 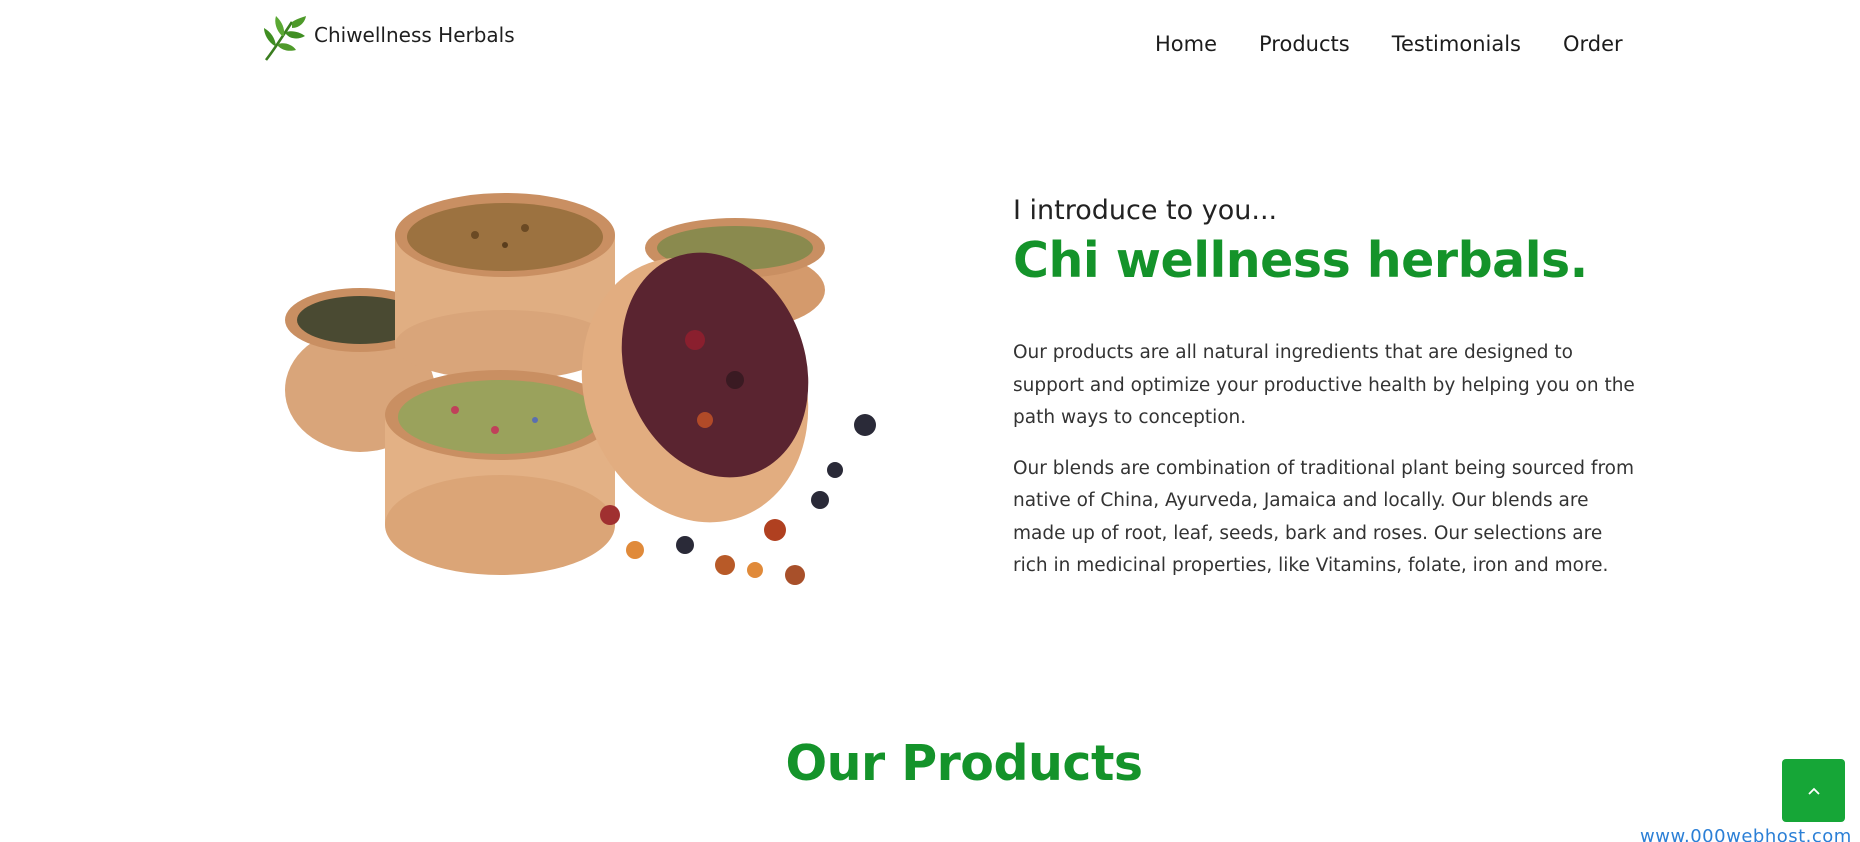 I want to click on brand-name: Chiwellness Herbals, so click(x=414, y=35).